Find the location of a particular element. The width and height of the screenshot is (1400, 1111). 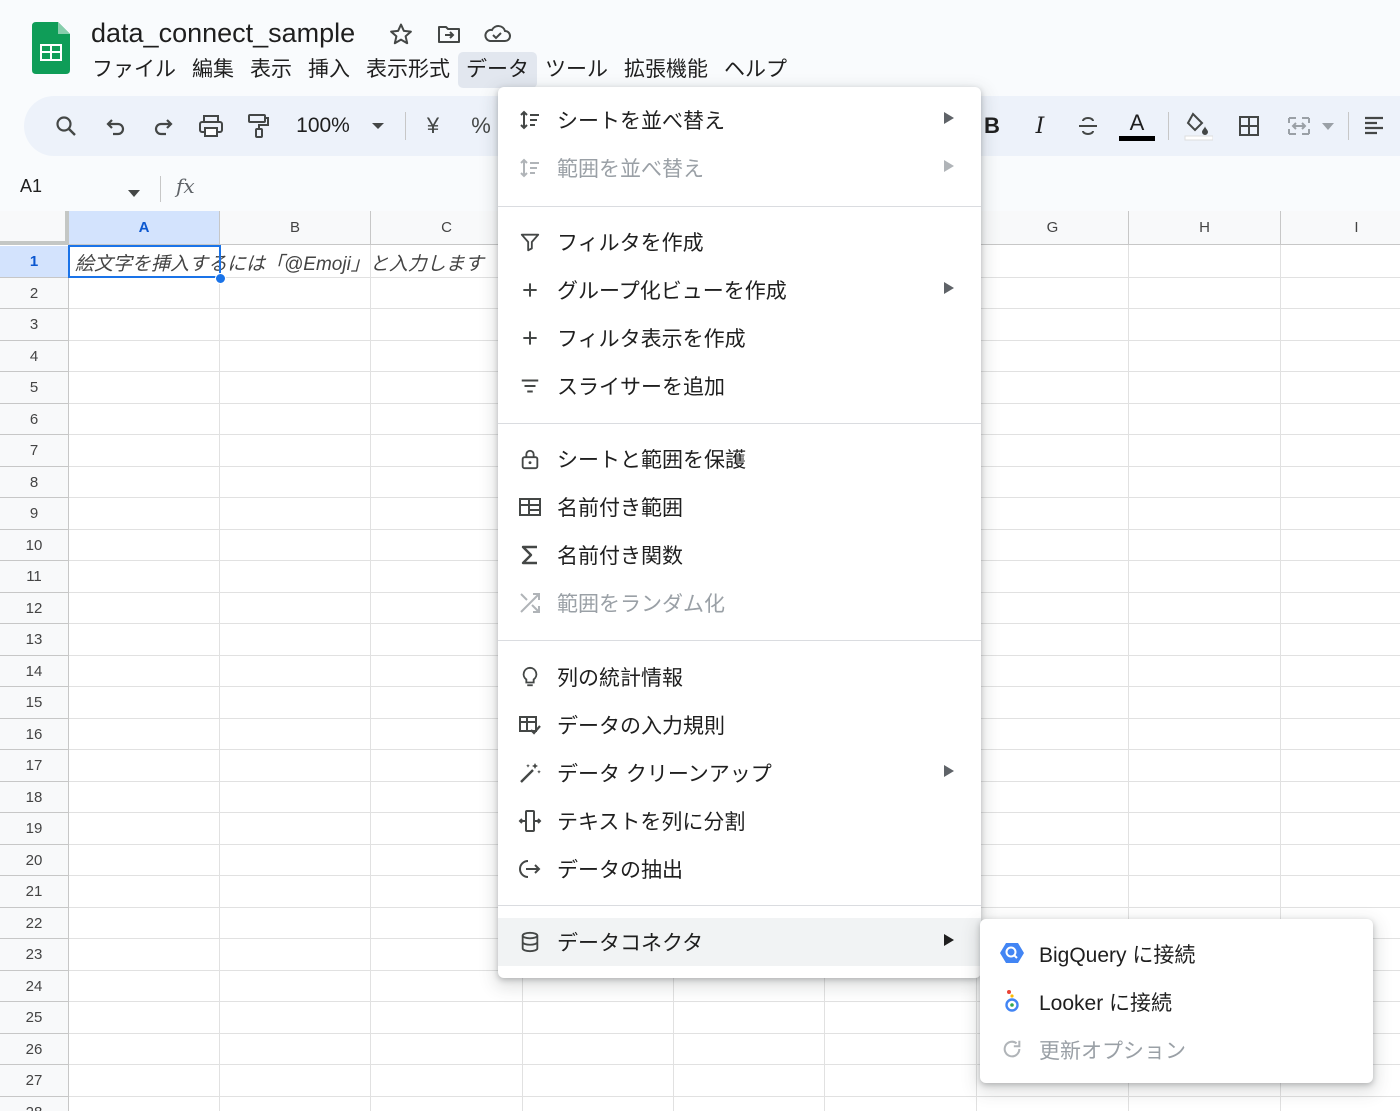

row-header-13: 13 is located at coordinates (34, 640).